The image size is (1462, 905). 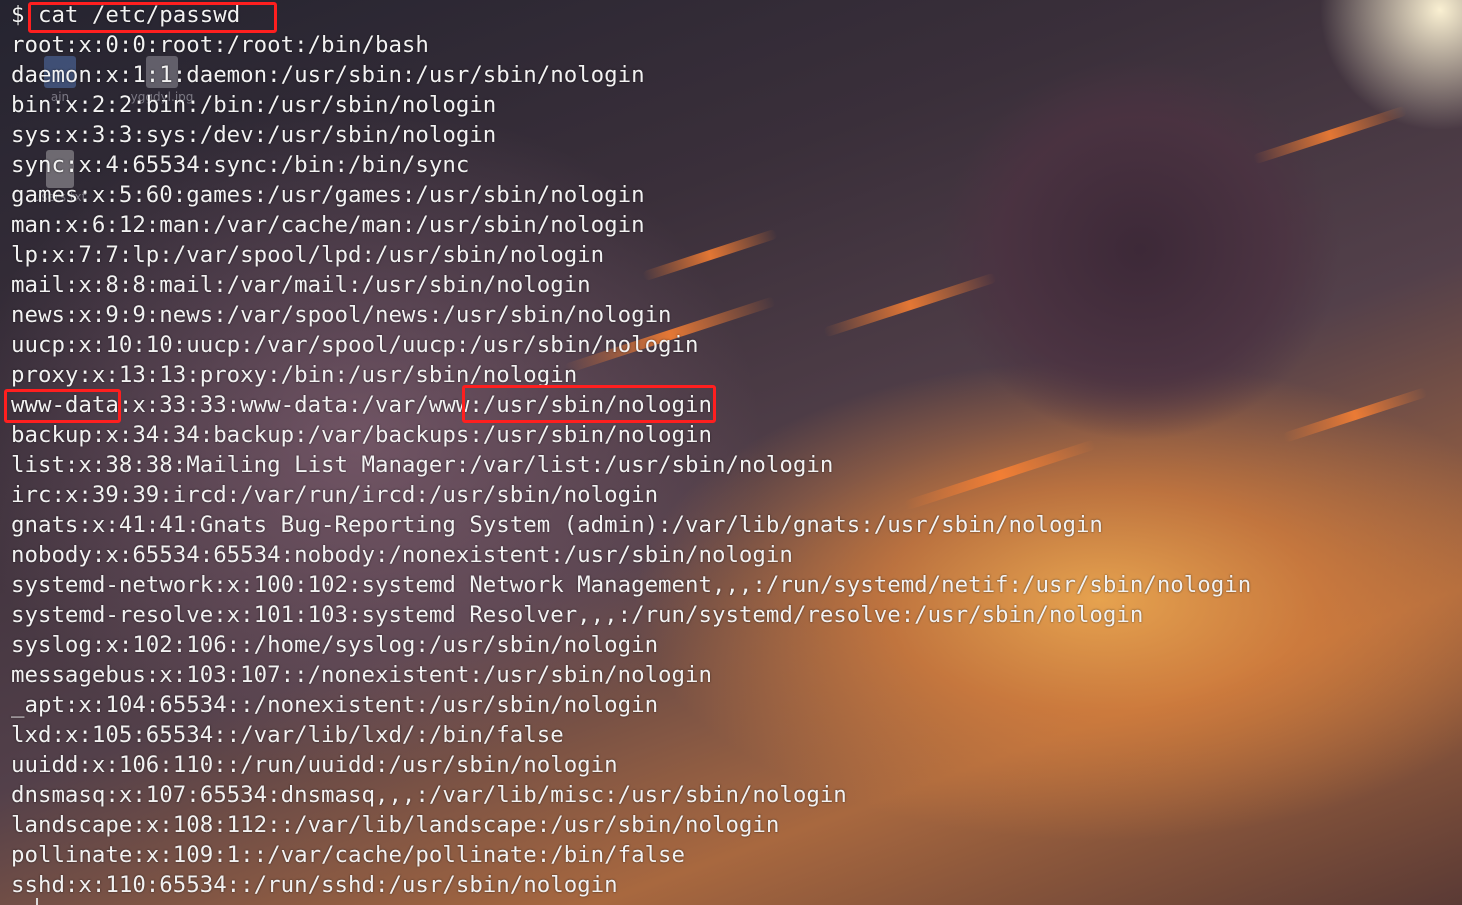 What do you see at coordinates (254, 105) in the screenshot?
I see `passwd-entry-line: bin:x:2:2:bin:/bin:/usr/sbin/nologin` at bounding box center [254, 105].